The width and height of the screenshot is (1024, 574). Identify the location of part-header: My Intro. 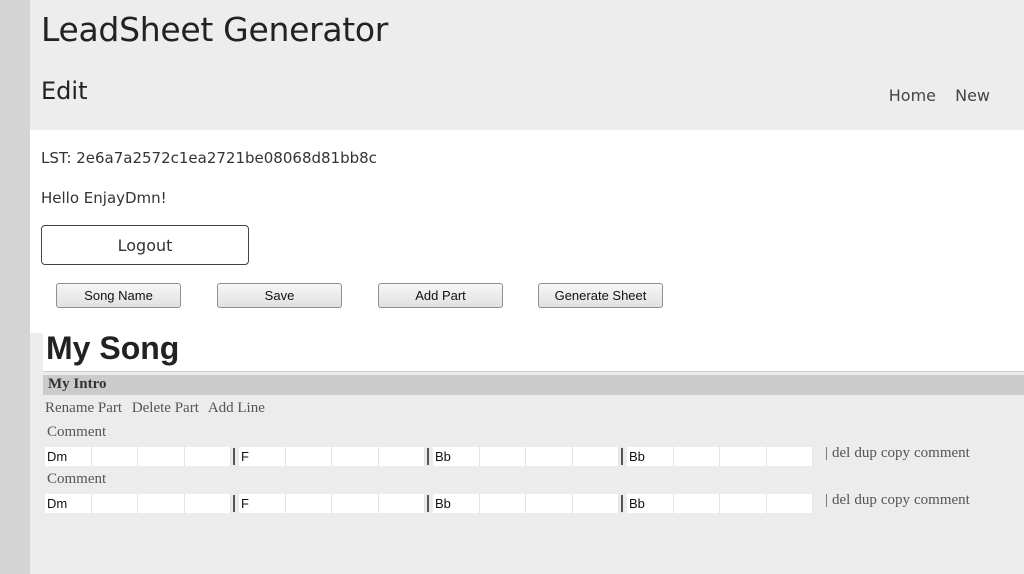
(533, 385).